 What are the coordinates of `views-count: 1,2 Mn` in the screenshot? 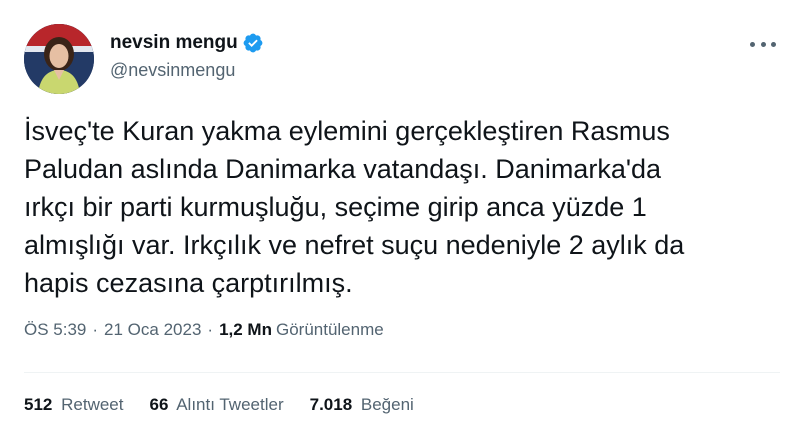 It's located at (245, 329).